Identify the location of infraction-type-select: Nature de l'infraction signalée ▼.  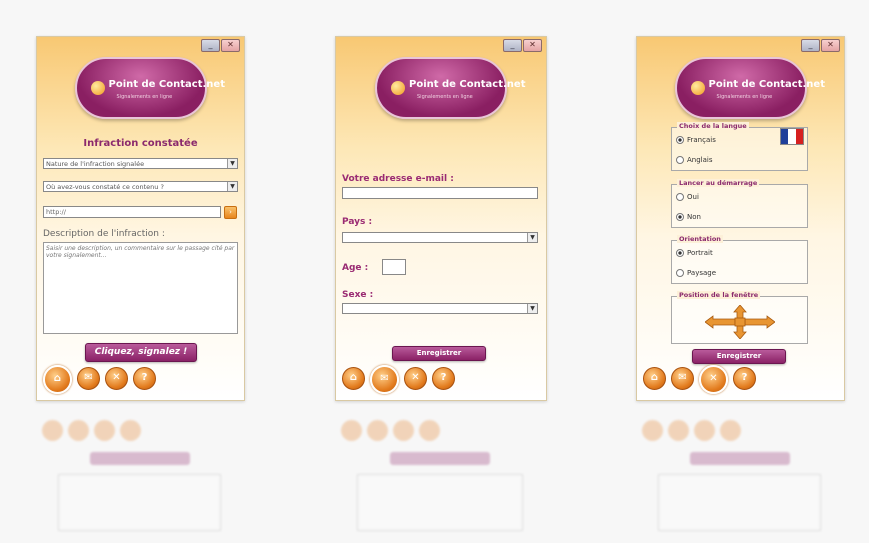
(140, 163).